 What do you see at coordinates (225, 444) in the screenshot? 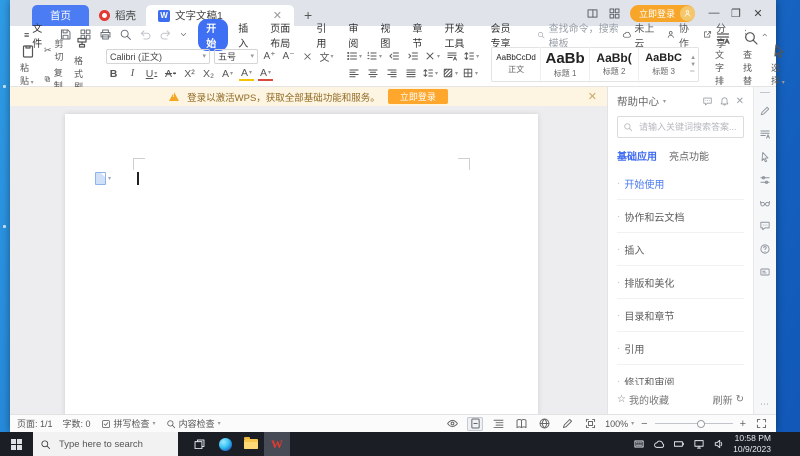
I see `edge-icon` at bounding box center [225, 444].